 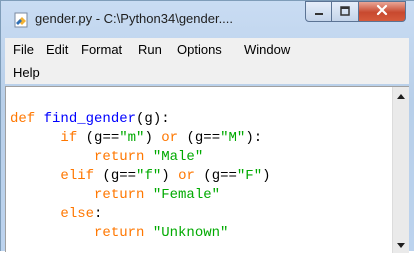 What do you see at coordinates (254, 138) in the screenshot?
I see `code-text-segment: ):` at bounding box center [254, 138].